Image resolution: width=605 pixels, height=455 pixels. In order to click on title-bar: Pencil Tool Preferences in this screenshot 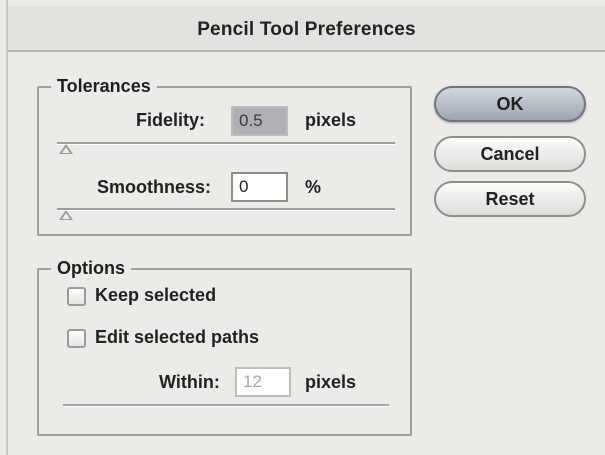, I will do `click(306, 29)`.